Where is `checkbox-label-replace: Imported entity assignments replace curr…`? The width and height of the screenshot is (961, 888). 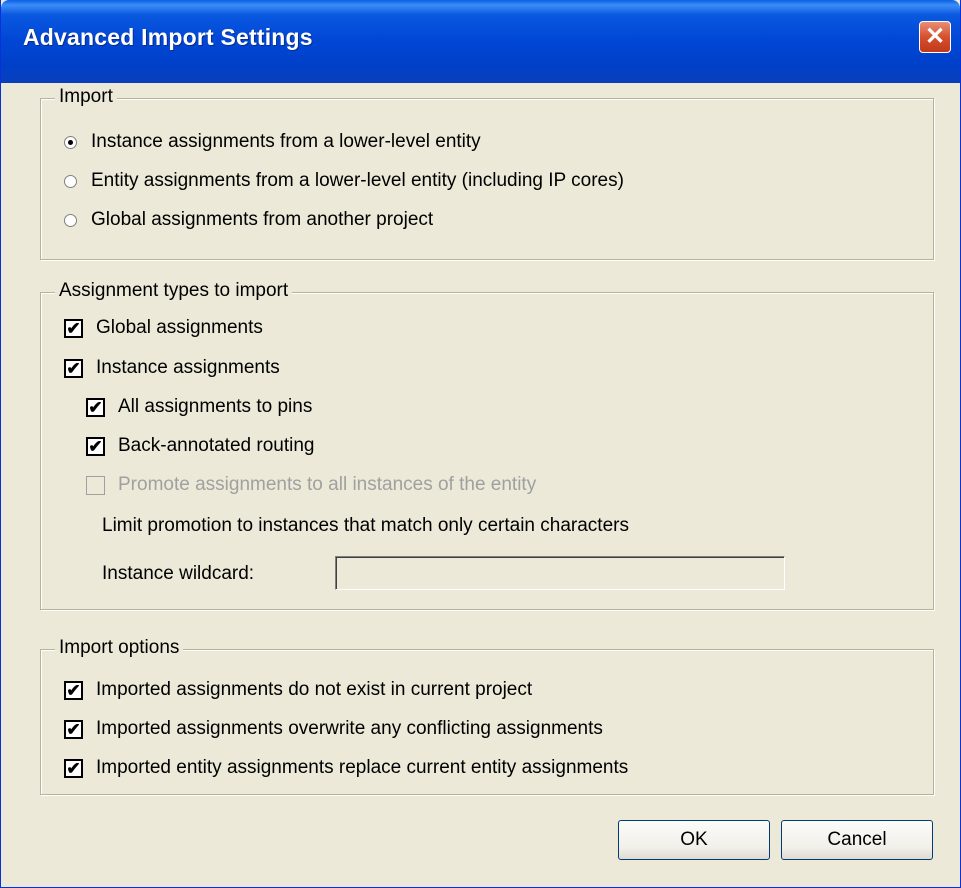 checkbox-label-replace: Imported entity assignments replace curr… is located at coordinates (362, 767).